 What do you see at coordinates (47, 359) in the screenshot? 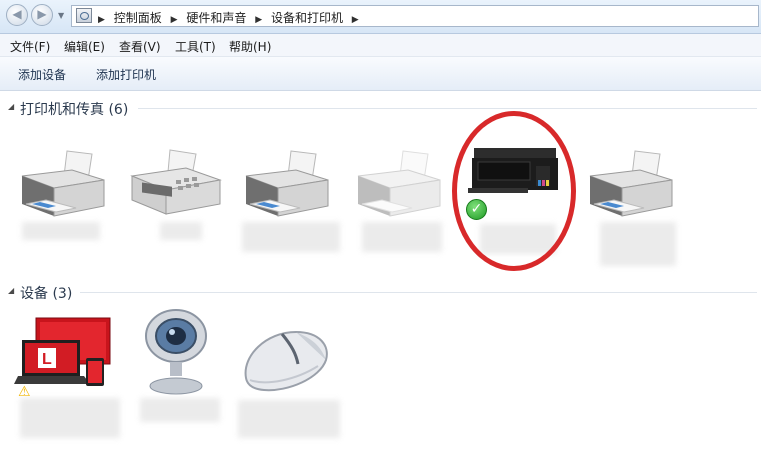
I see `svg-text: L` at bounding box center [47, 359].